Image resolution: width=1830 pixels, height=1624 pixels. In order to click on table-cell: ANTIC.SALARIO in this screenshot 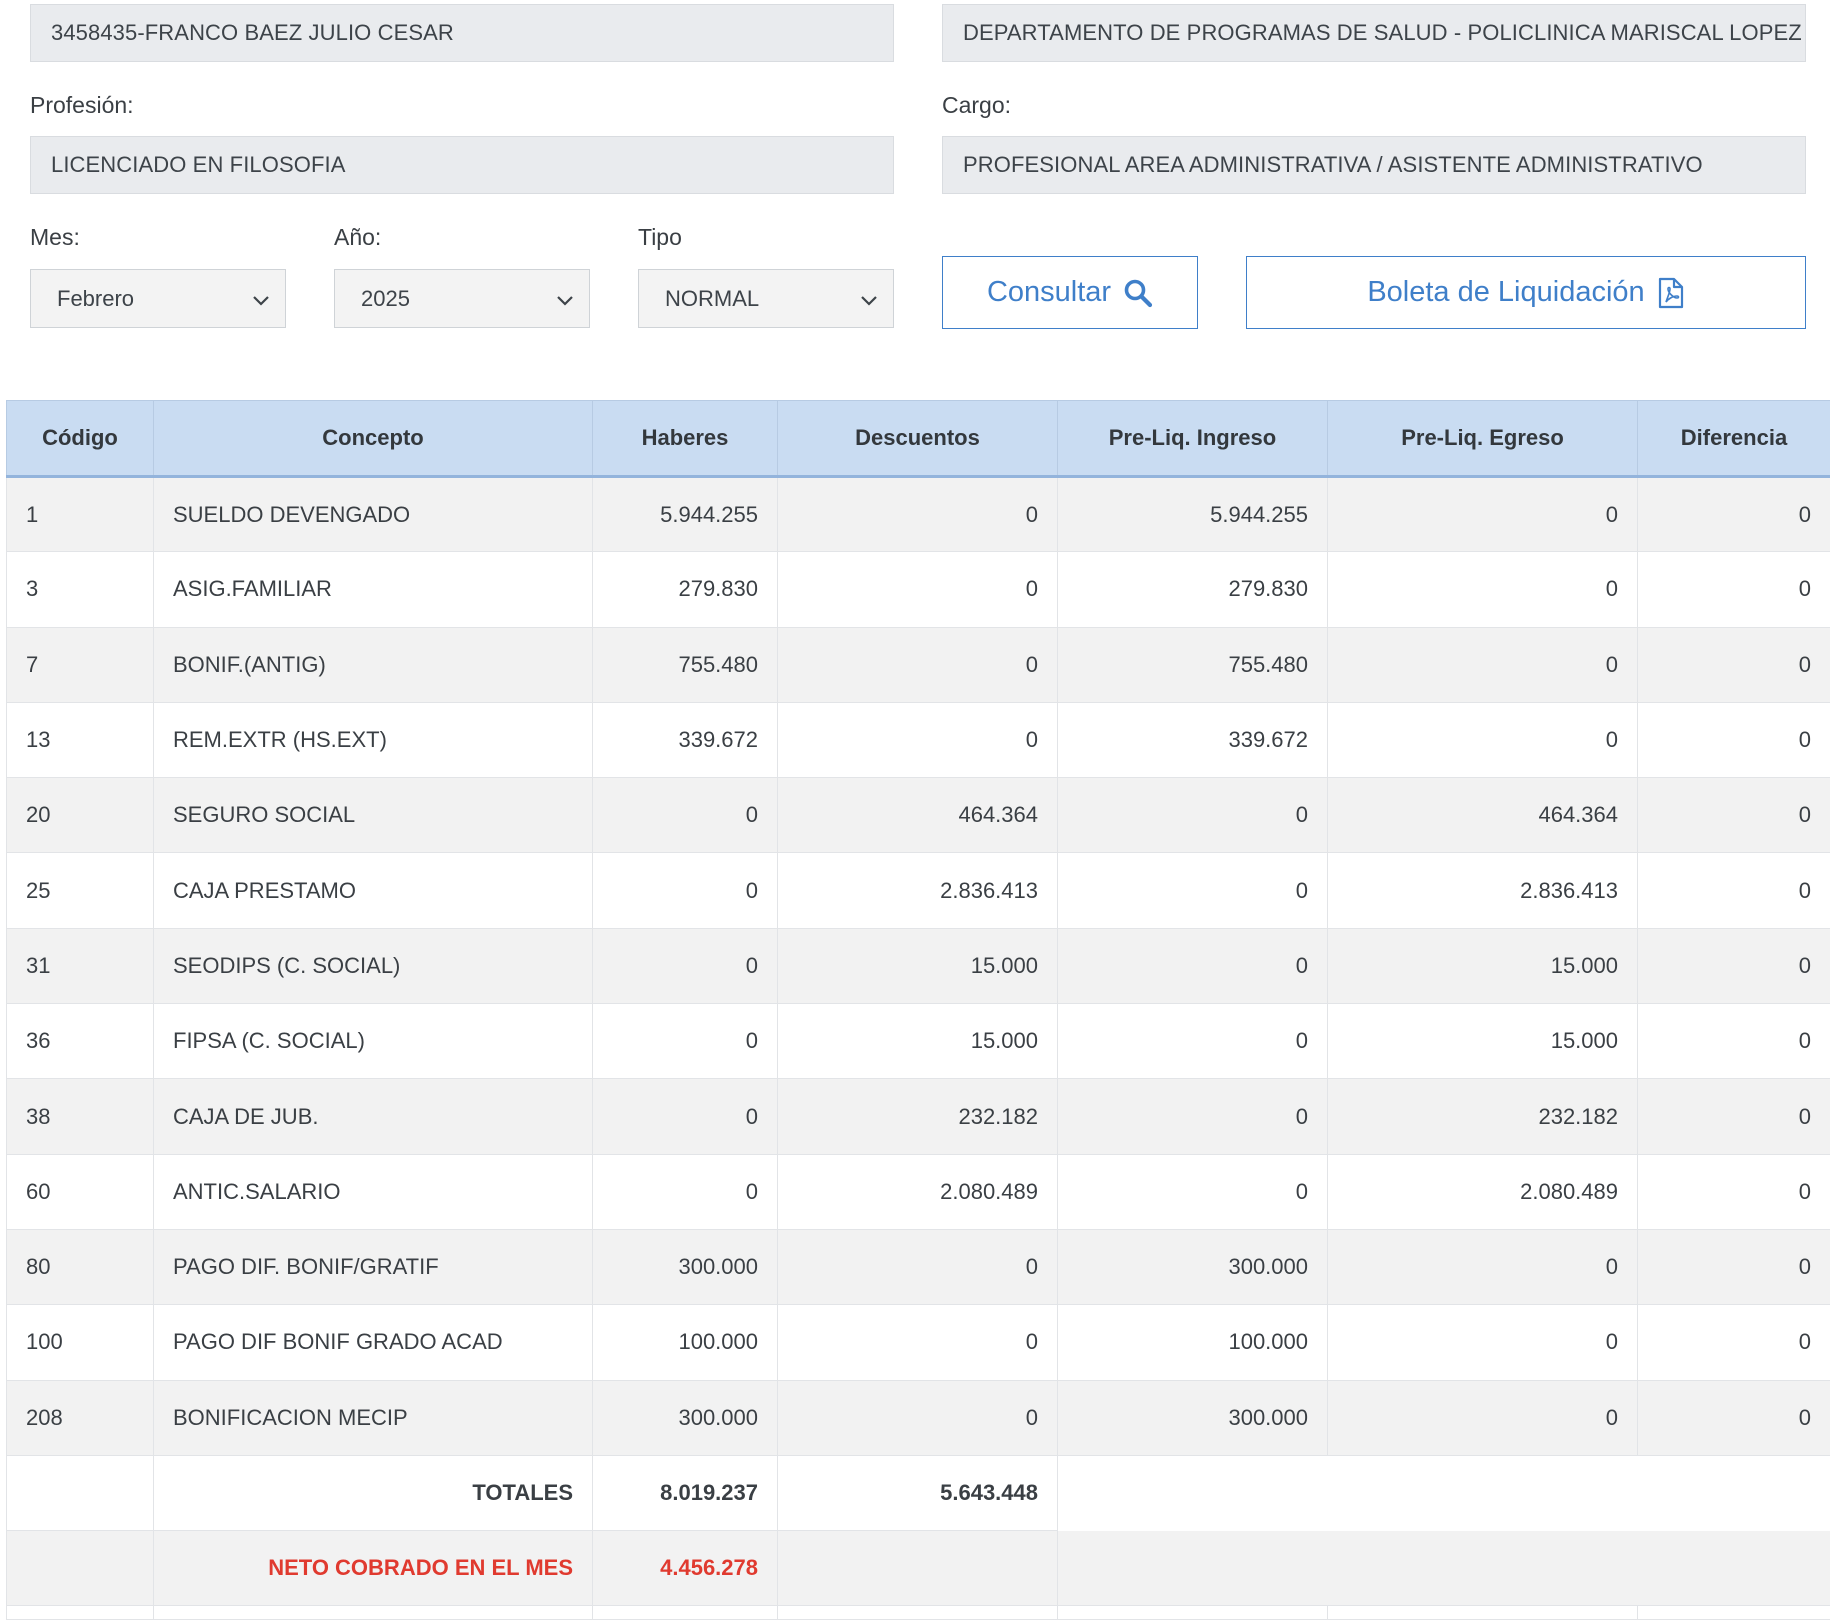, I will do `click(373, 1191)`.